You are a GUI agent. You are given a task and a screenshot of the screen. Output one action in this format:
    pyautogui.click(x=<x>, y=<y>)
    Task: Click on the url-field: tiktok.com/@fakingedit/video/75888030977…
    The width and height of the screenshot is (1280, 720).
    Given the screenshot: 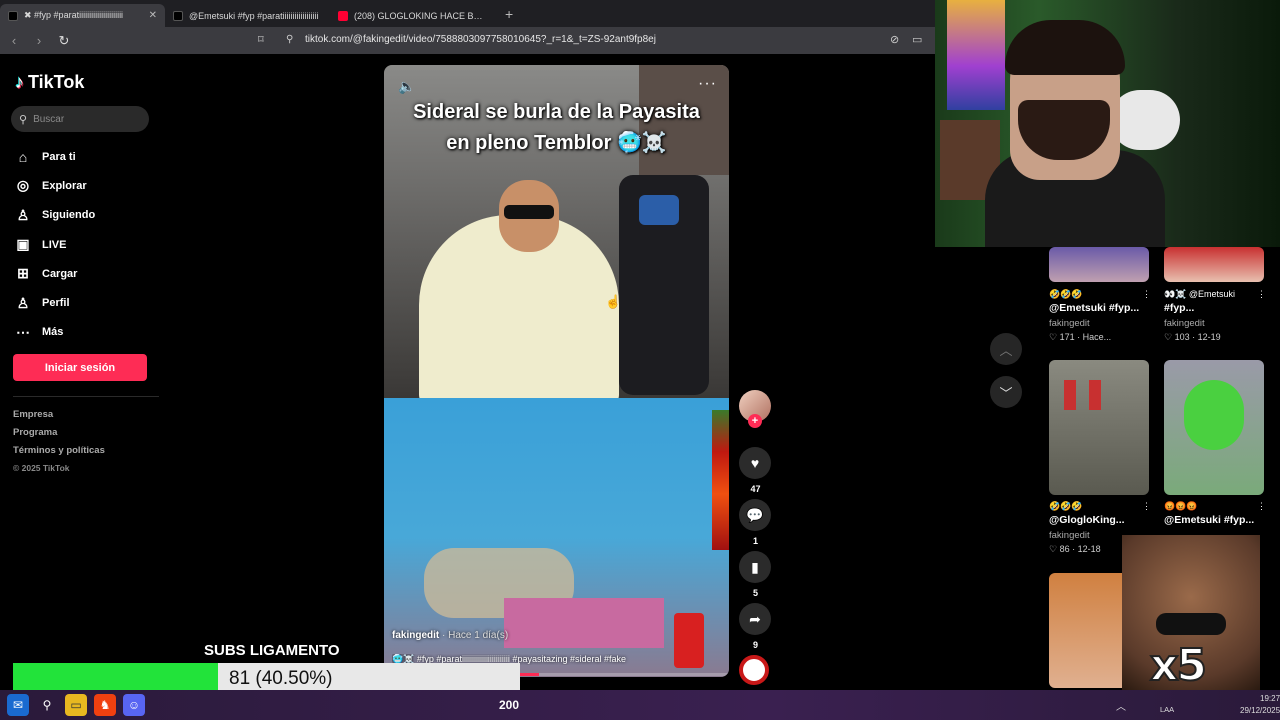 What is the action you would take?
    pyautogui.click(x=480, y=39)
    